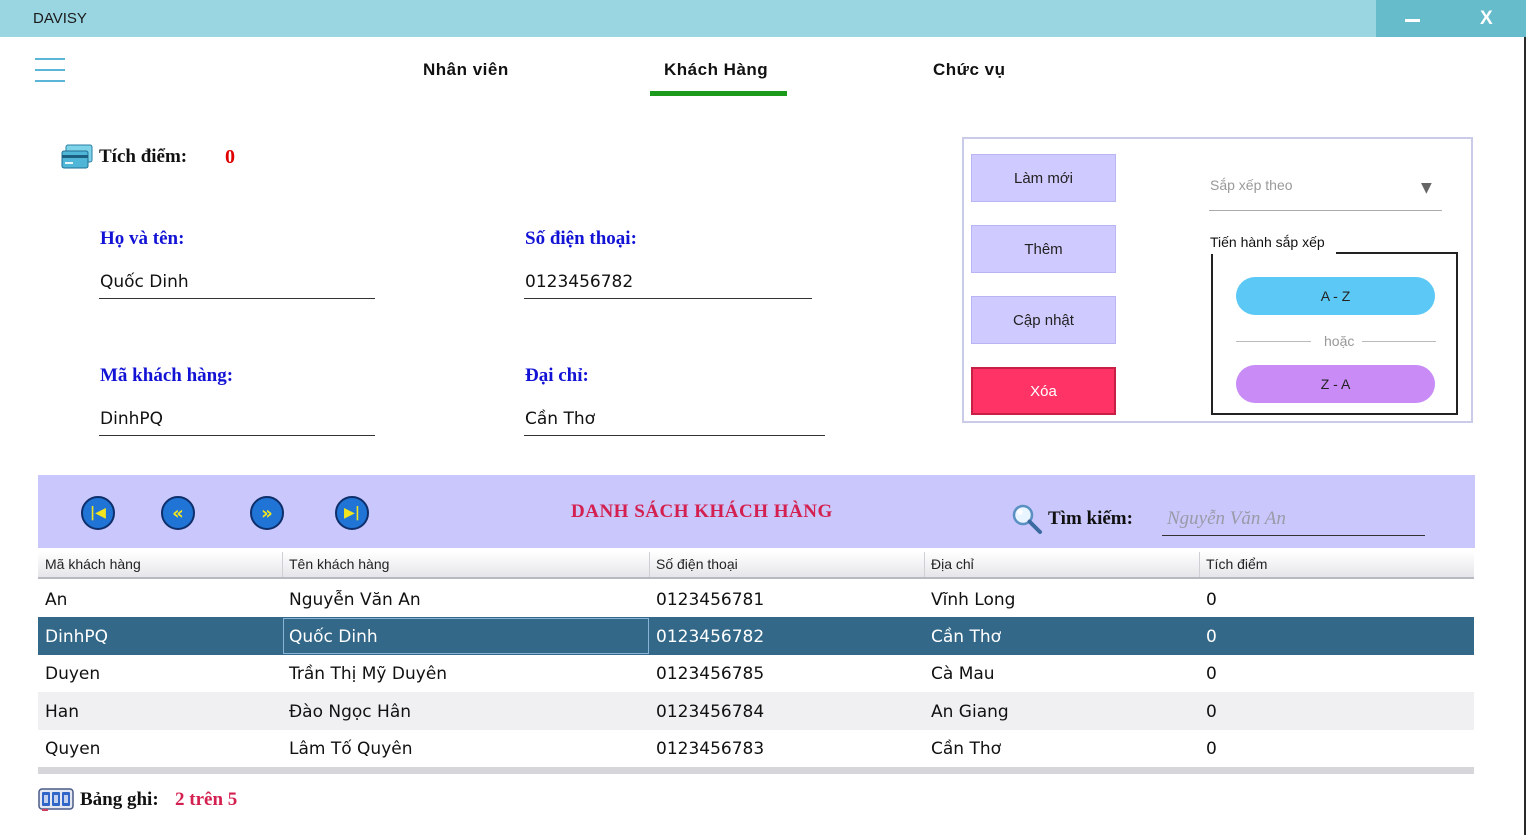 The height and width of the screenshot is (835, 1526). Describe the element at coordinates (674, 435) in the screenshot. I see `address-field-underline` at that location.